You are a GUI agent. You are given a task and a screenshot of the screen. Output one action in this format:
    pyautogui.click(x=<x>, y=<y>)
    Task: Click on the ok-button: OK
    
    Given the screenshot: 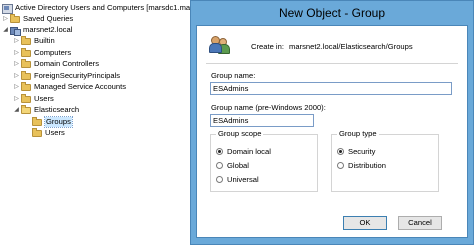 What is the action you would take?
    pyautogui.click(x=365, y=223)
    